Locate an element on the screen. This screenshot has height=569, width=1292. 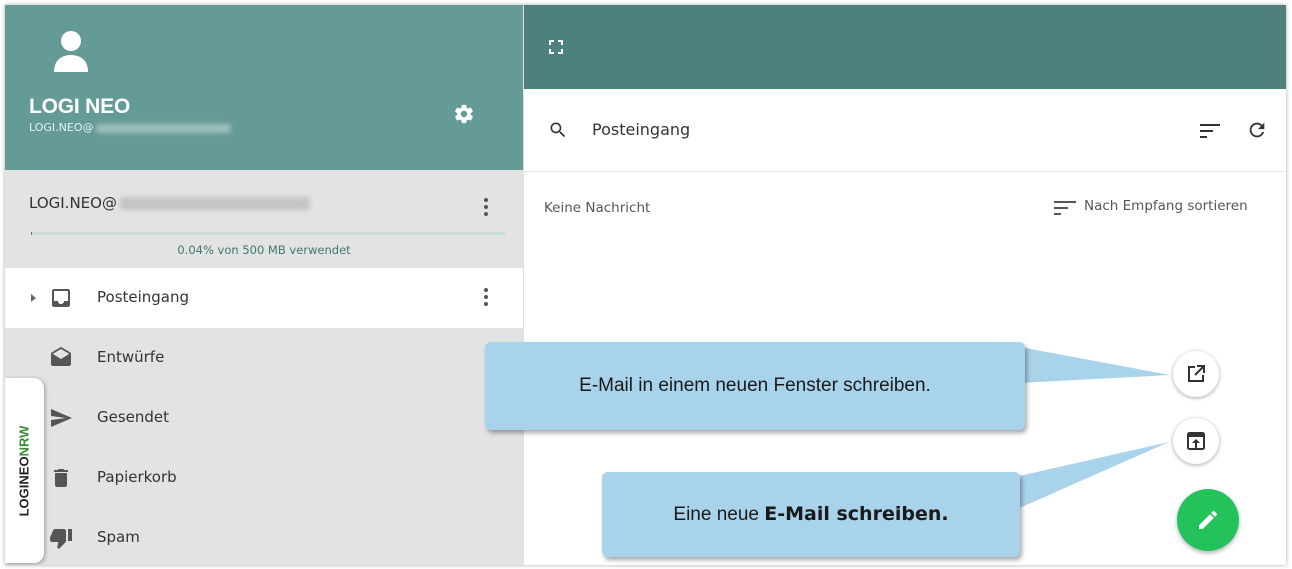
callout-compose-prefix: Eine neue is located at coordinates (719, 514).